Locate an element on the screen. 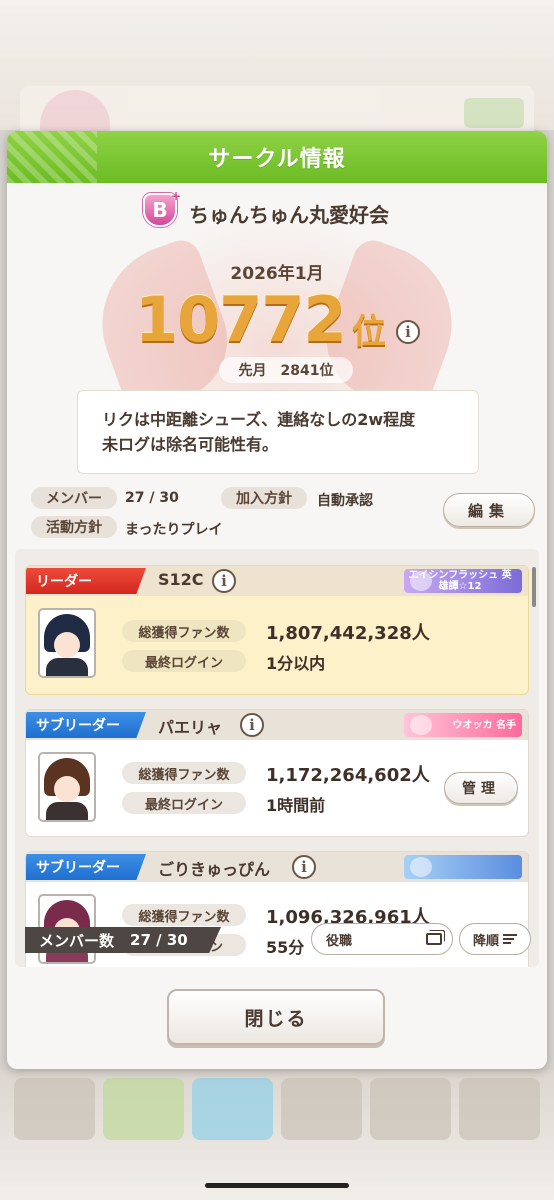  members-value: 27 / 30 is located at coordinates (152, 498).